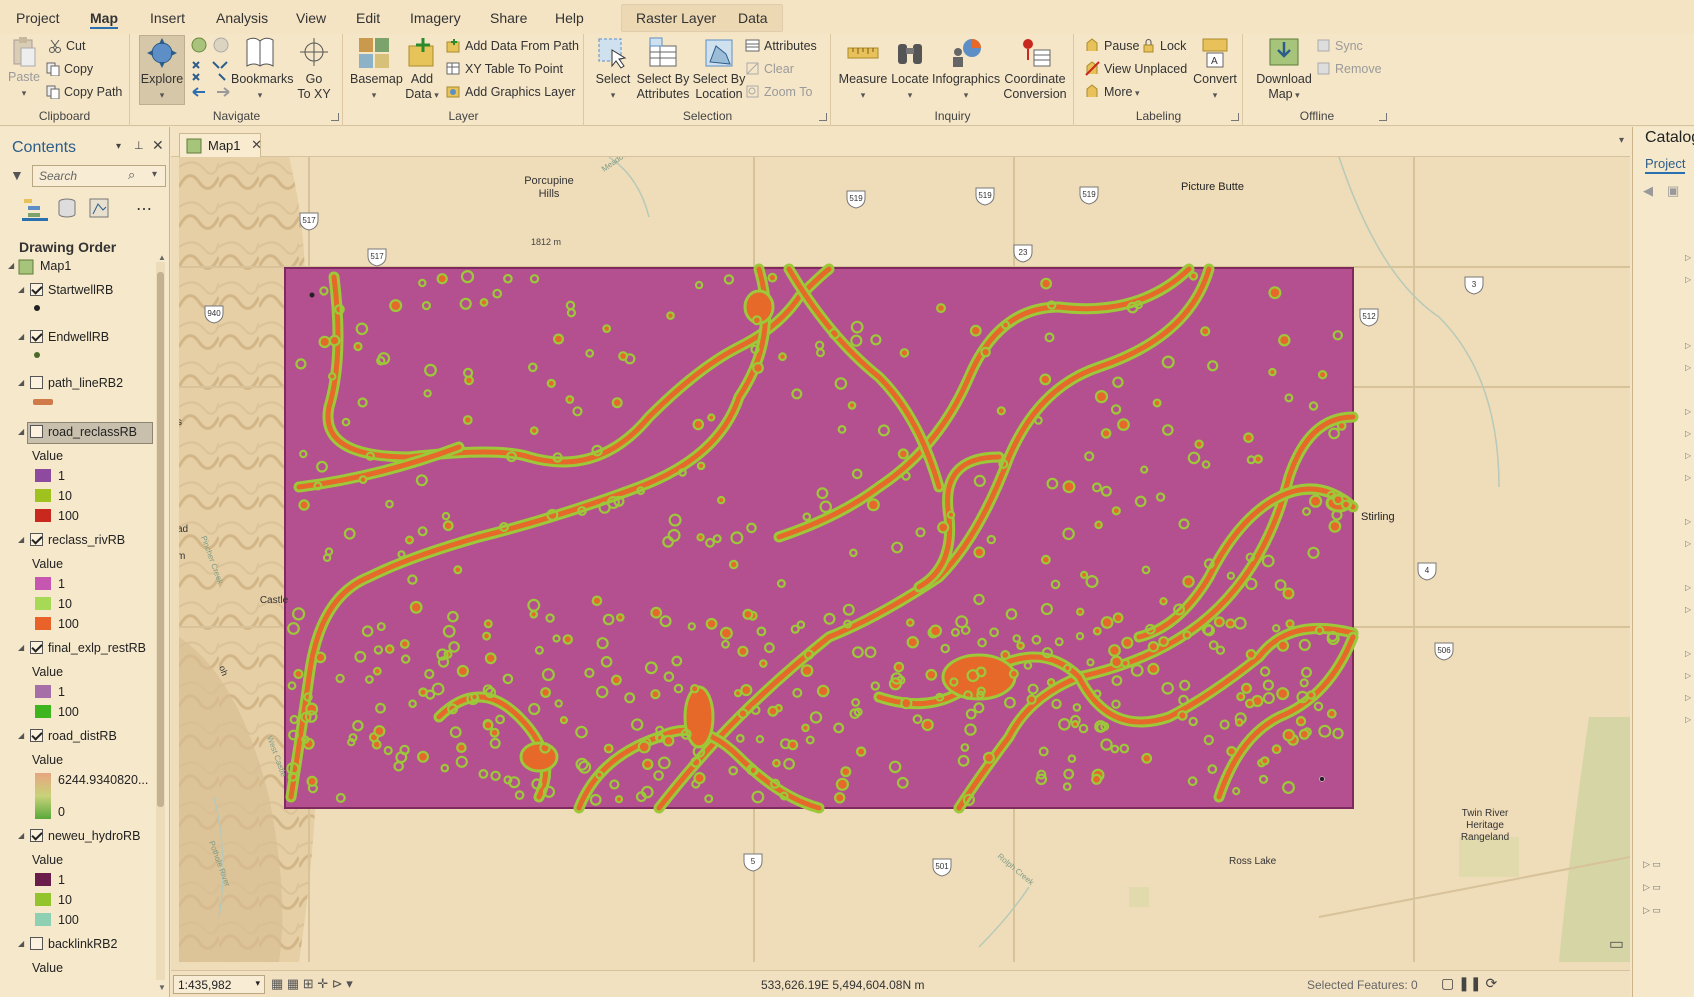  Describe the element at coordinates (82, 736) in the screenshot. I see `layer-road-distrb: road_distRB` at that location.